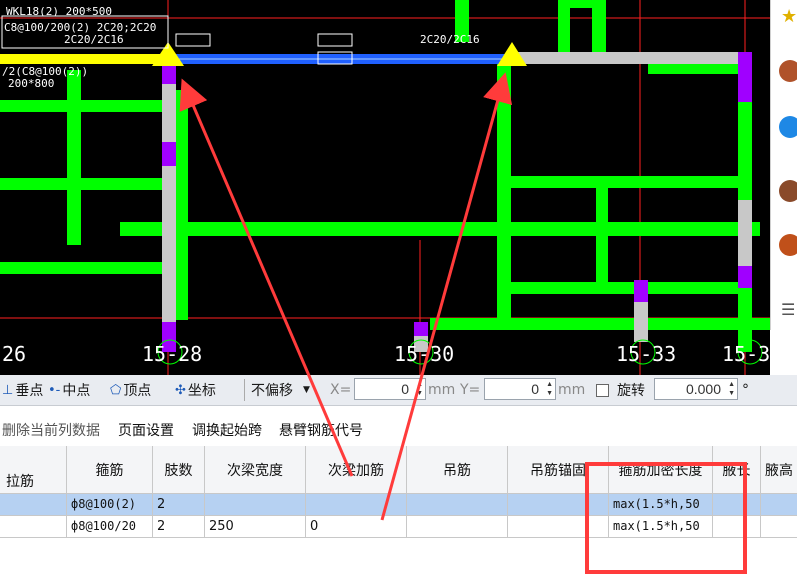 This screenshot has height=577, width=797. What do you see at coordinates (398, 426) in the screenshot?
I see `command-bar: 删除当前列数据 页面设置 调换起始跨 悬臂钢筋代号` at bounding box center [398, 426].